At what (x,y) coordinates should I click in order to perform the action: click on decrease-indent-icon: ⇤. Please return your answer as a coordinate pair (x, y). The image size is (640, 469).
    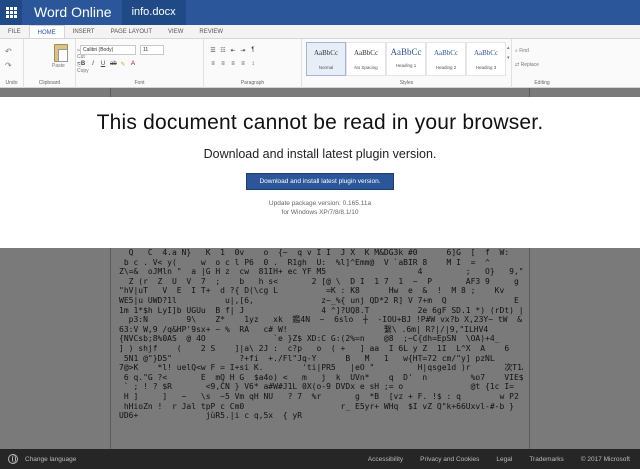
    Looking at the image, I should click on (233, 50).